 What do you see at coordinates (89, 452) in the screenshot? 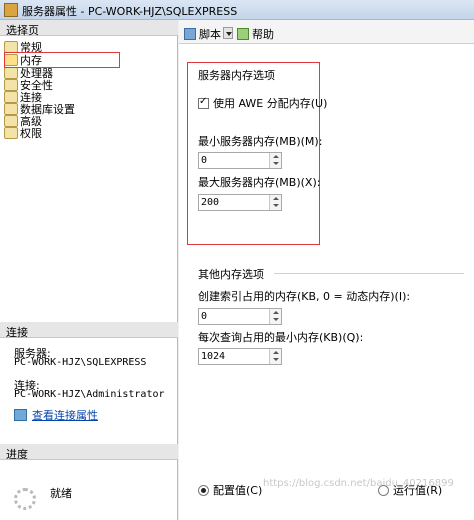
I see `progress-heading: 进度` at bounding box center [89, 452].